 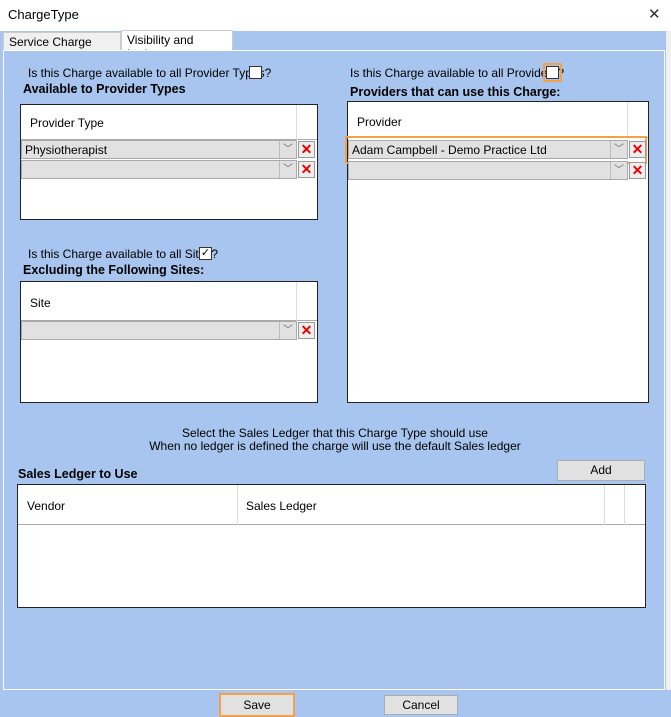 What do you see at coordinates (255, 72) in the screenshot?
I see `all-provider-types-checkbox` at bounding box center [255, 72].